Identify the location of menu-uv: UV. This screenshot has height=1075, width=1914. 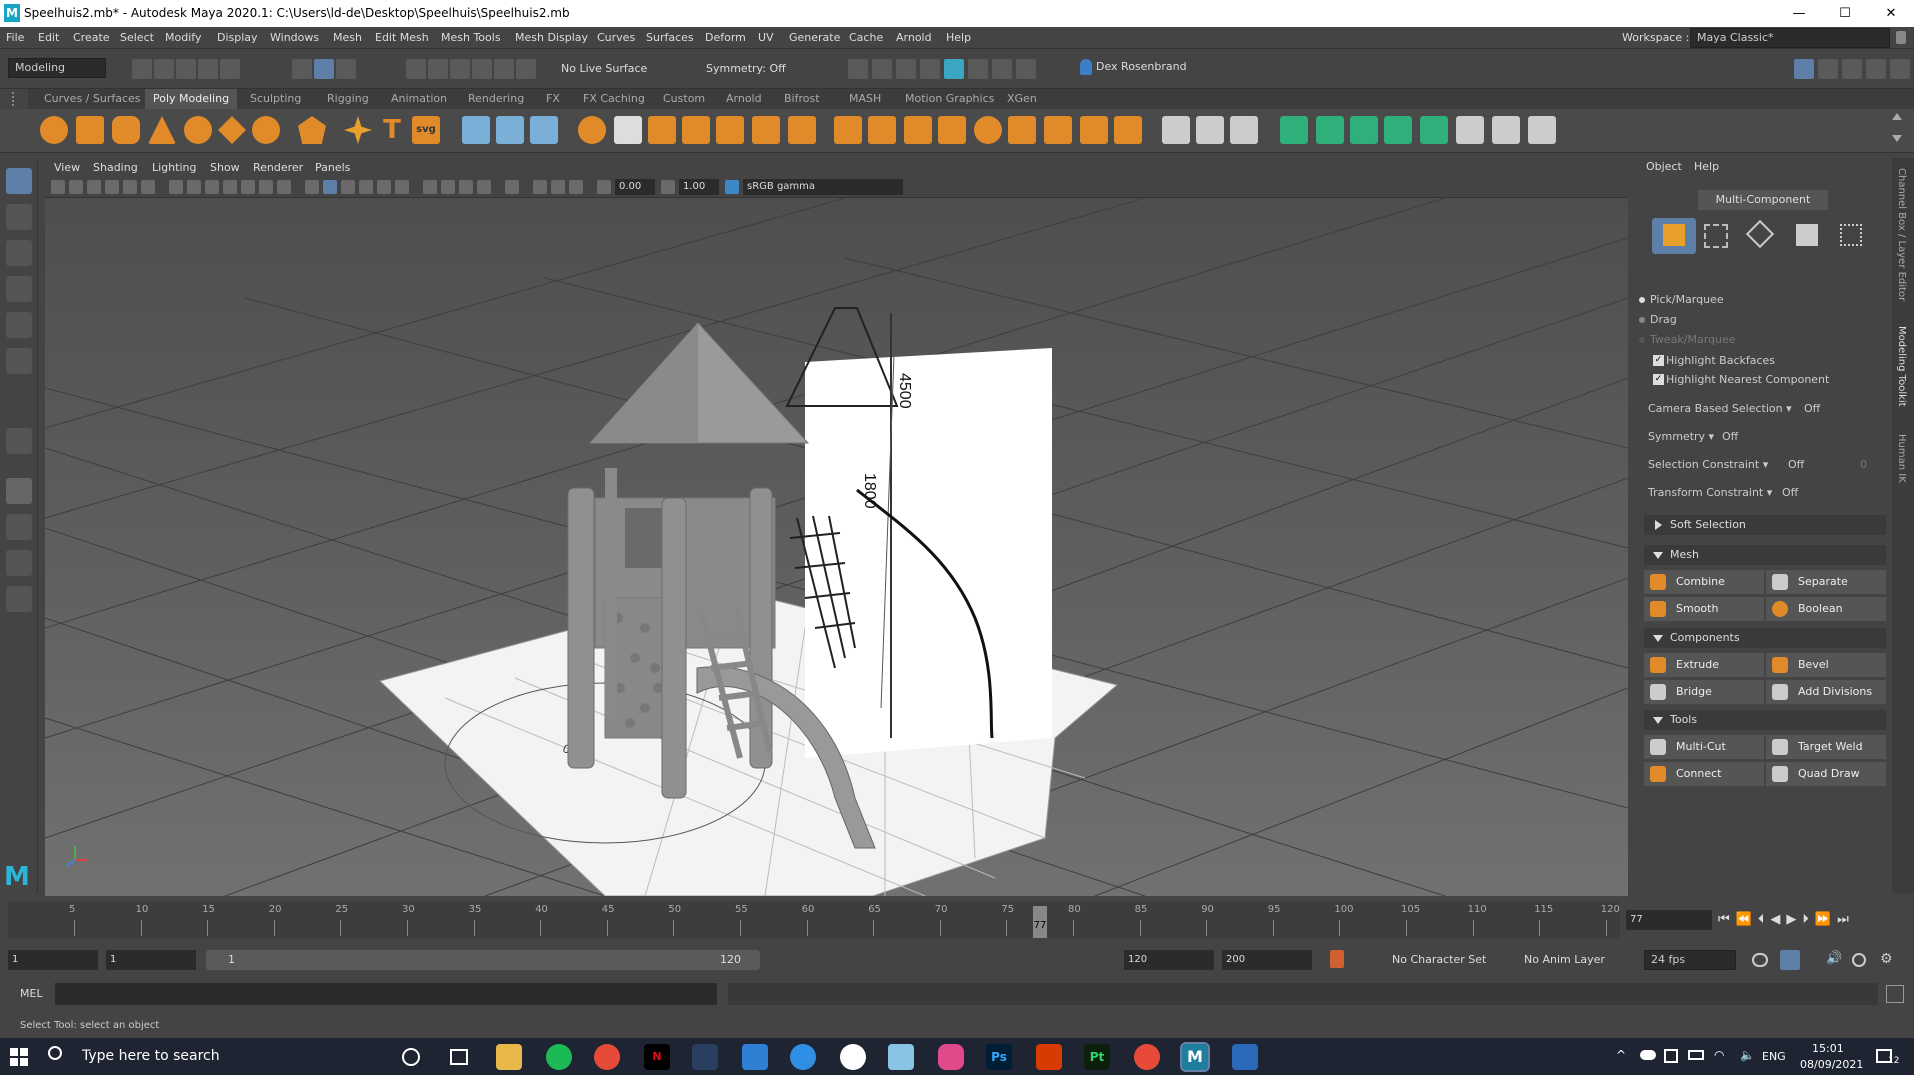
(766, 37).